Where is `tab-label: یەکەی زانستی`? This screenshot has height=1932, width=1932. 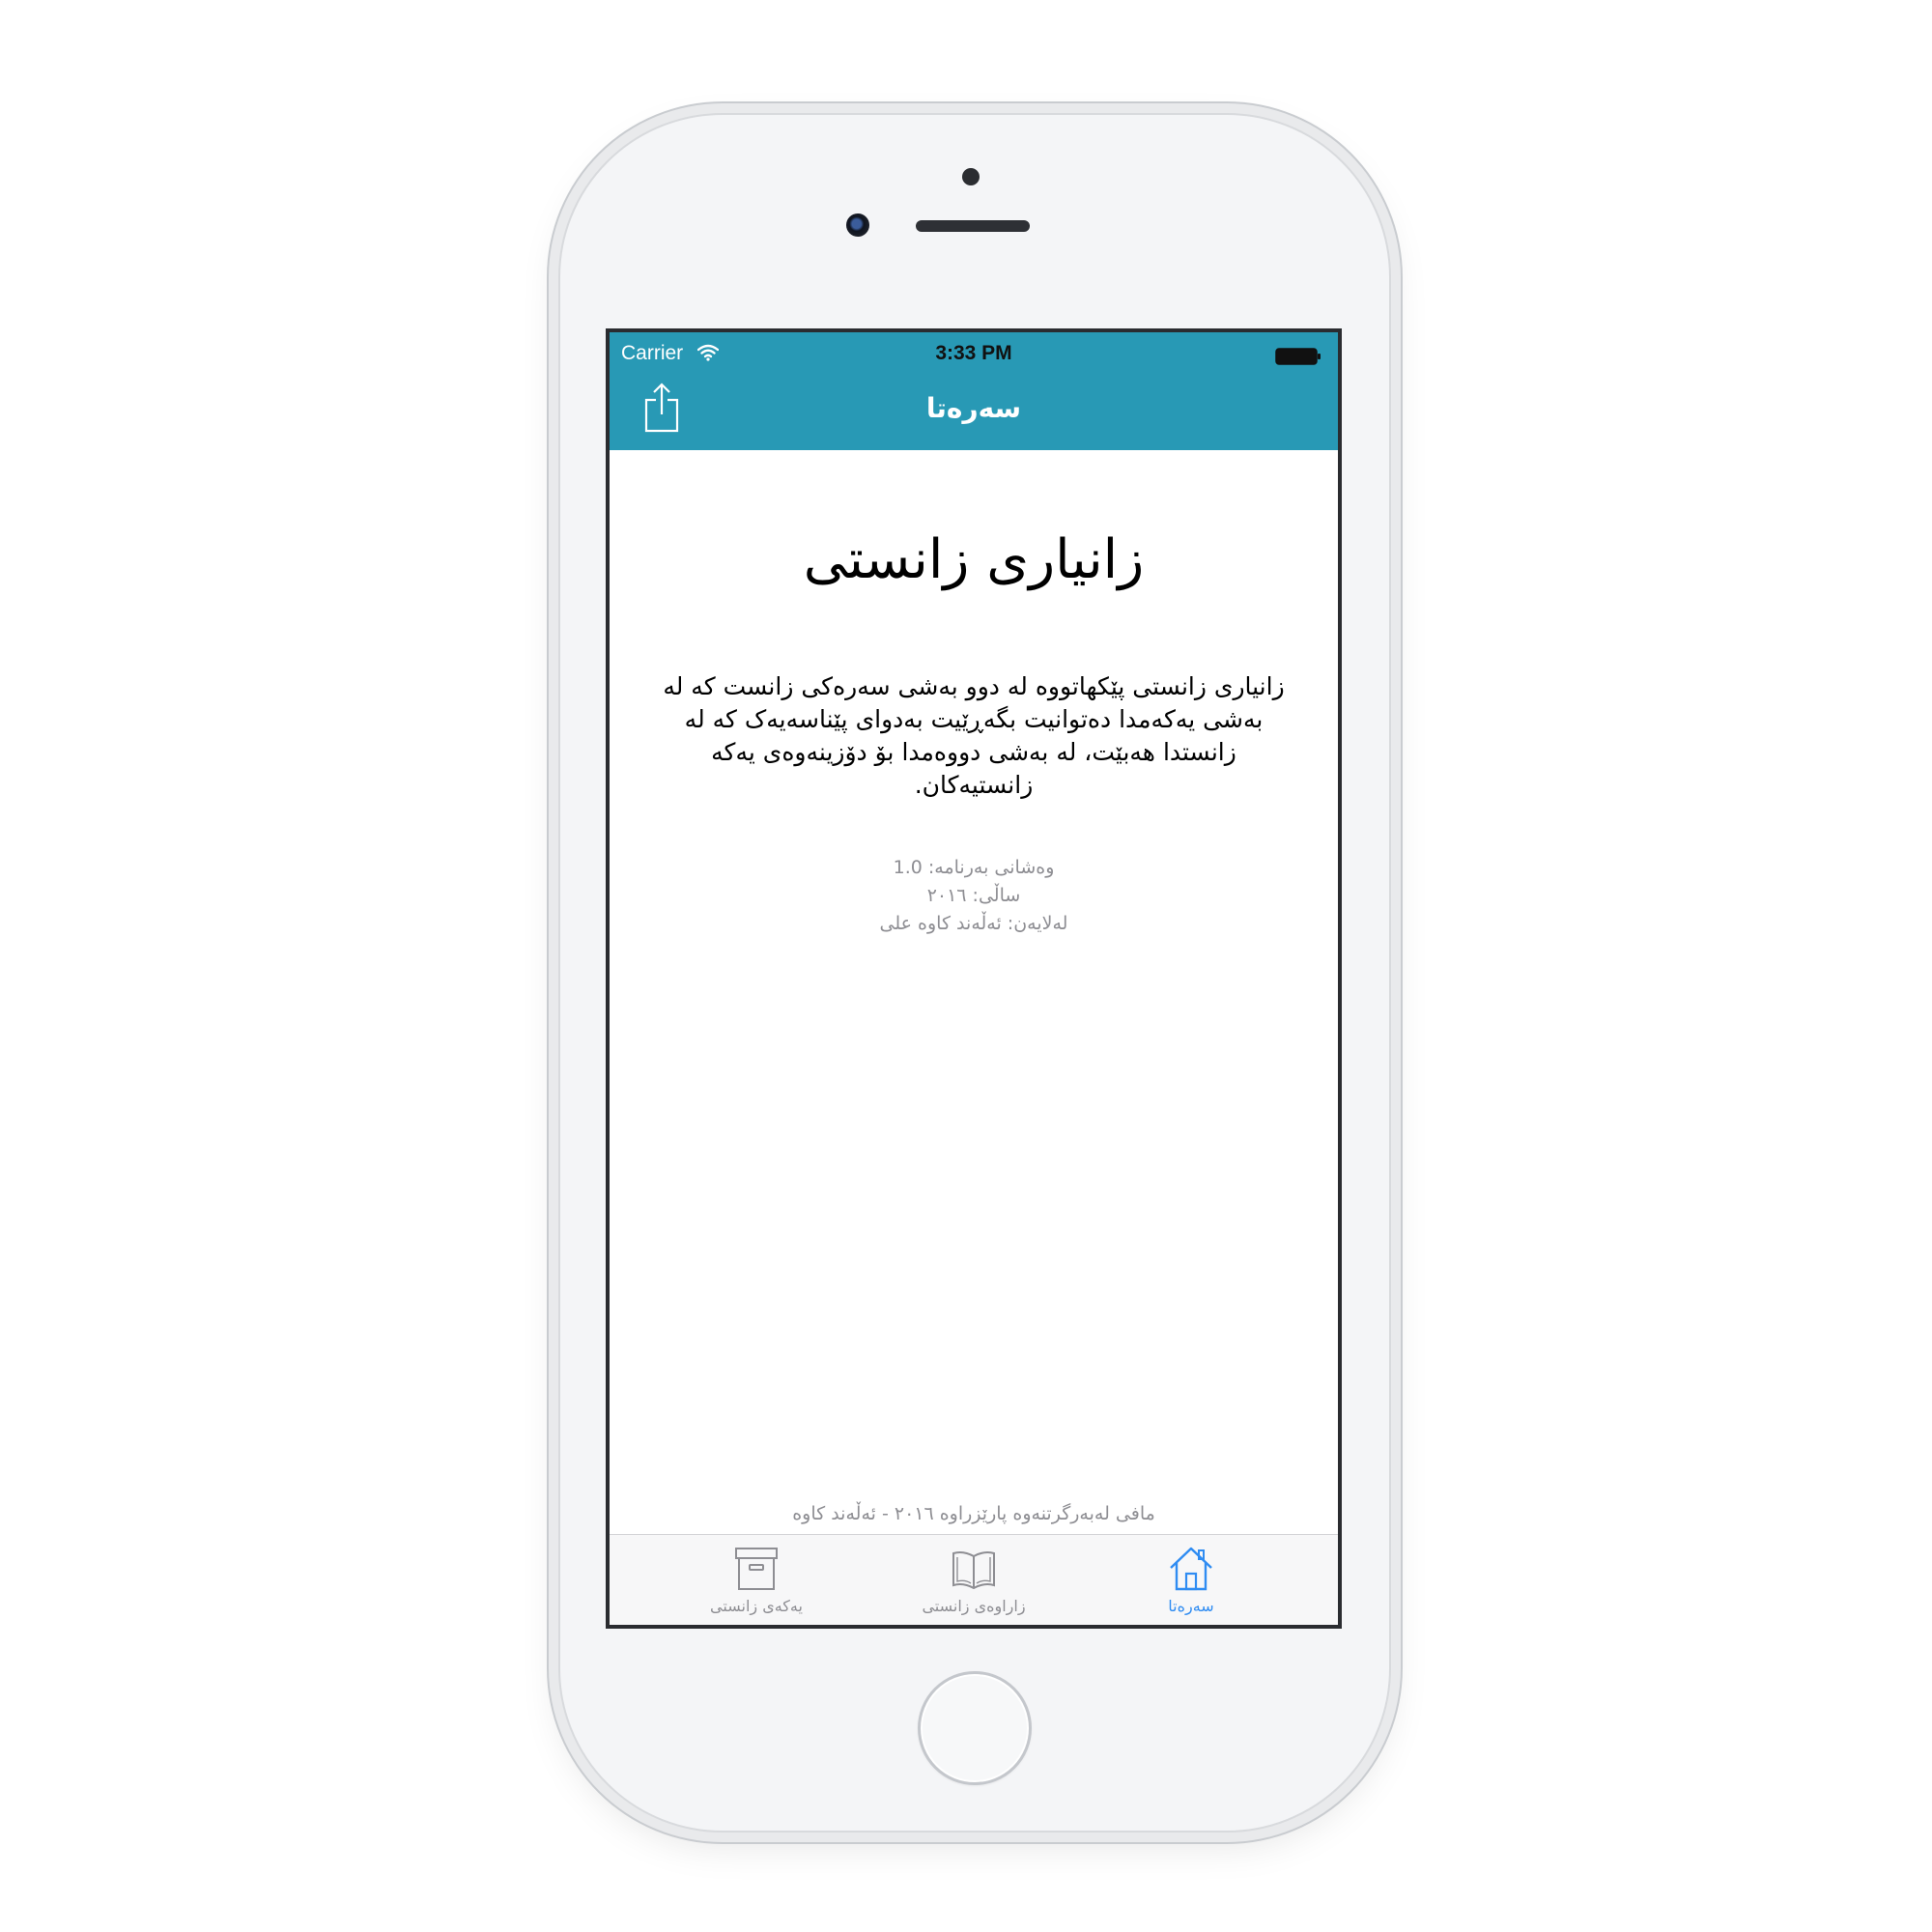
tab-label: یەکەی زانستی is located at coordinates (756, 1606).